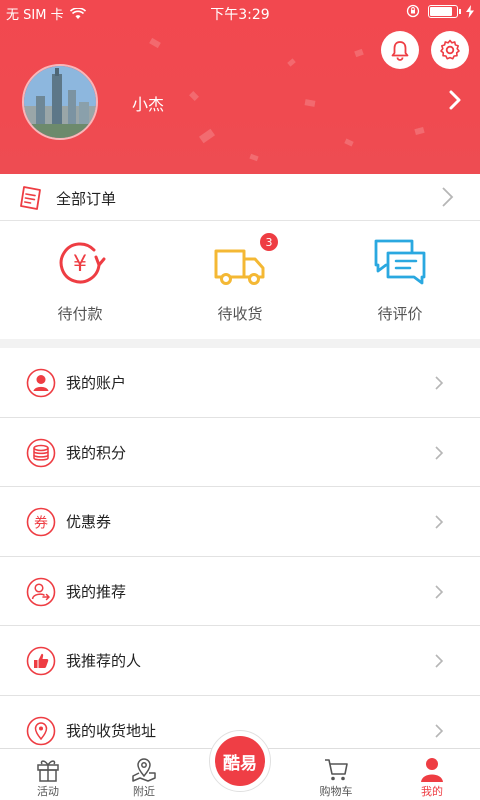 This screenshot has width=480, height=800. I want to click on tab-cart: 购物车, so click(336, 774).